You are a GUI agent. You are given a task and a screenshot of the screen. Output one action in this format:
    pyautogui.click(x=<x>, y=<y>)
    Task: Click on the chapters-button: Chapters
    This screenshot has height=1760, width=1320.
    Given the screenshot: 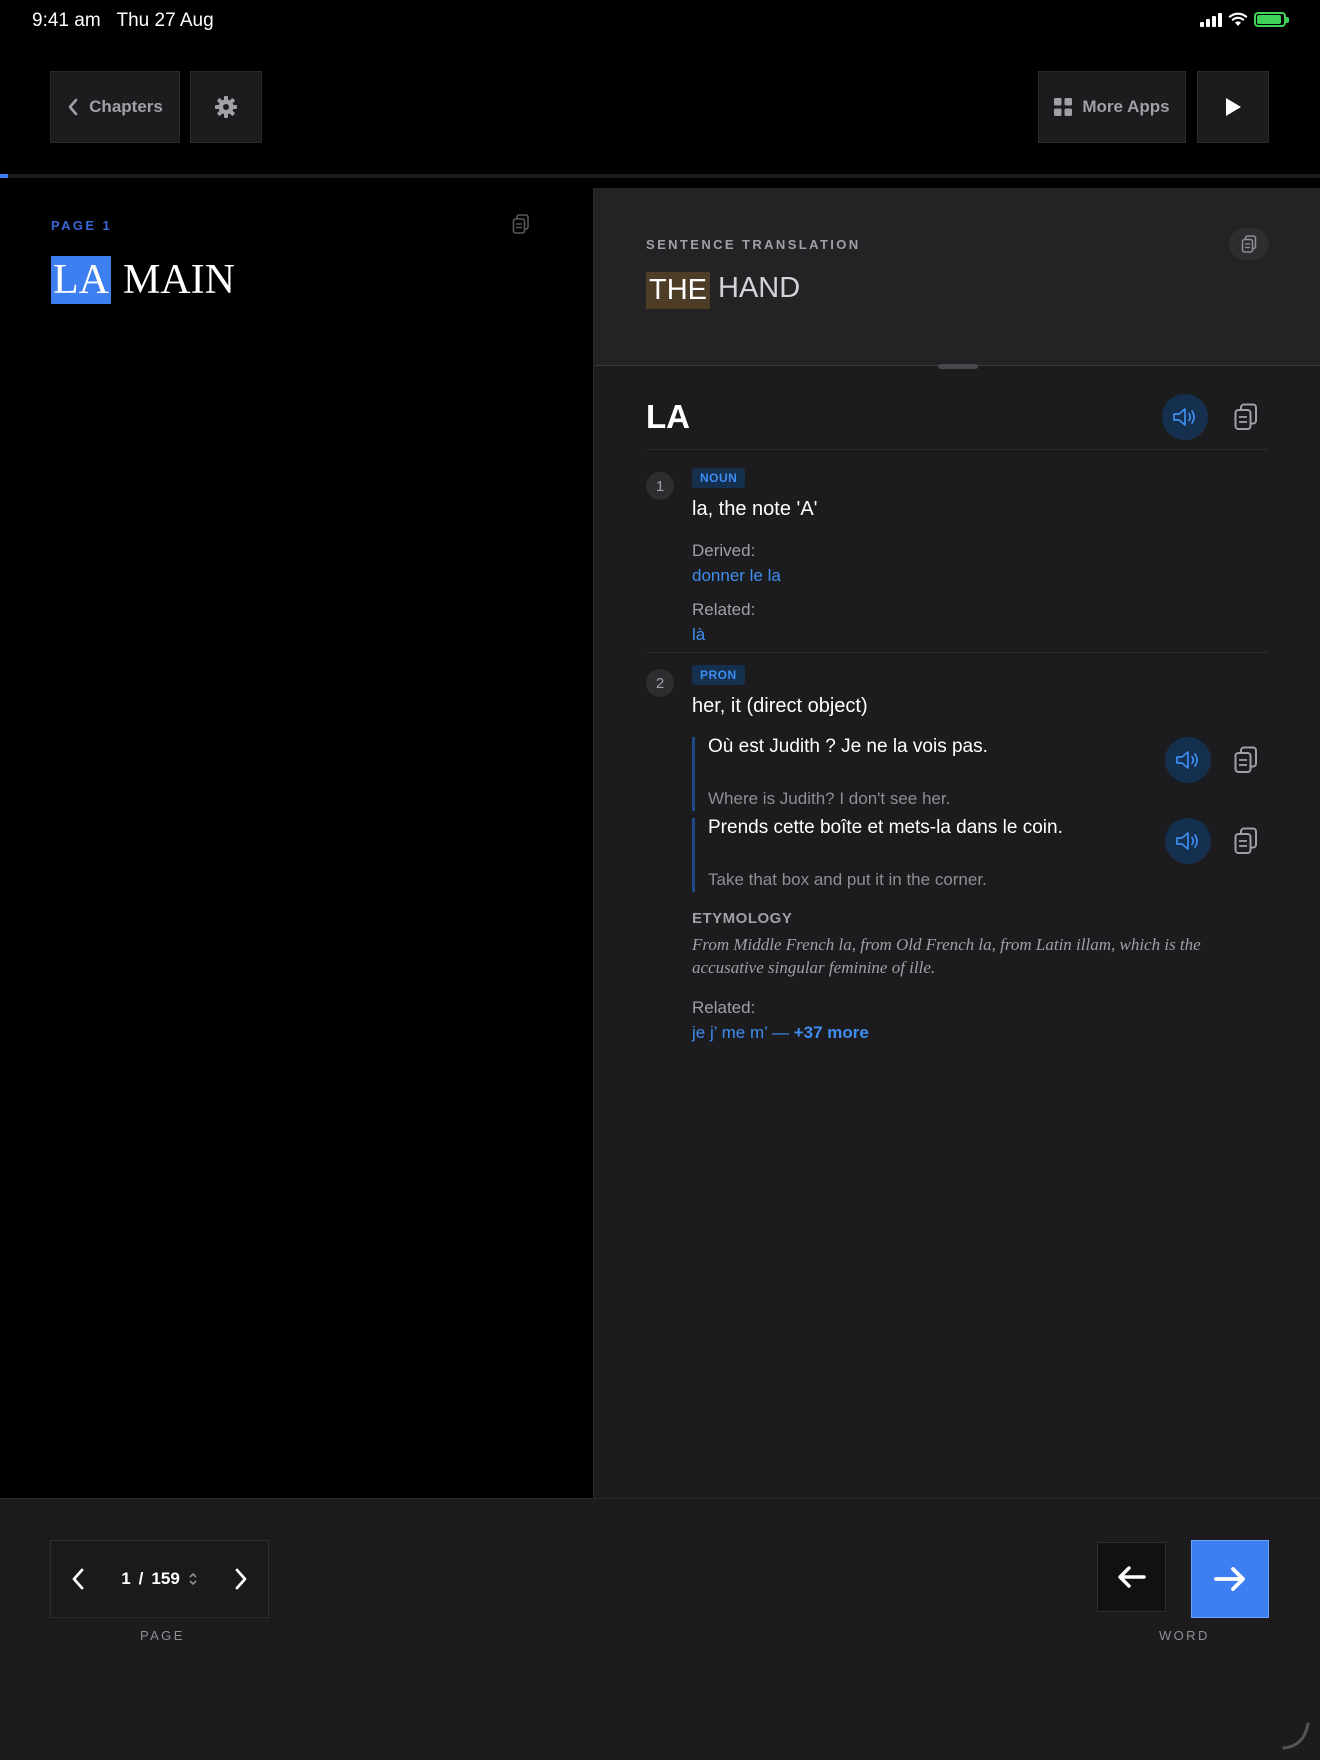 What is the action you would take?
    pyautogui.click(x=115, y=107)
    